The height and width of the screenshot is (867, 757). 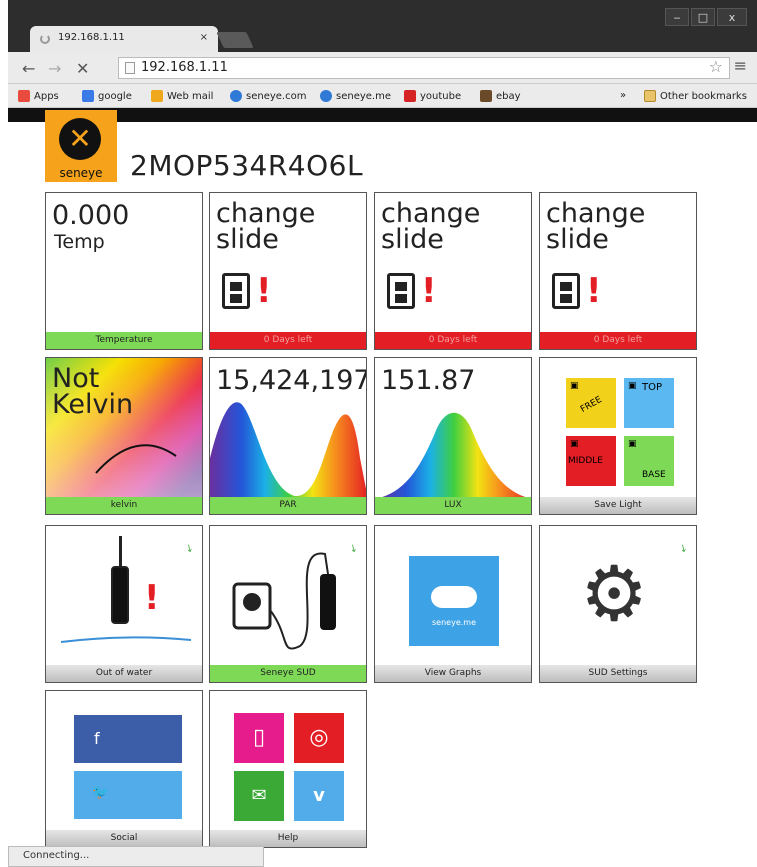 What do you see at coordinates (740, 65) in the screenshot?
I see `menu-icon: ≡` at bounding box center [740, 65].